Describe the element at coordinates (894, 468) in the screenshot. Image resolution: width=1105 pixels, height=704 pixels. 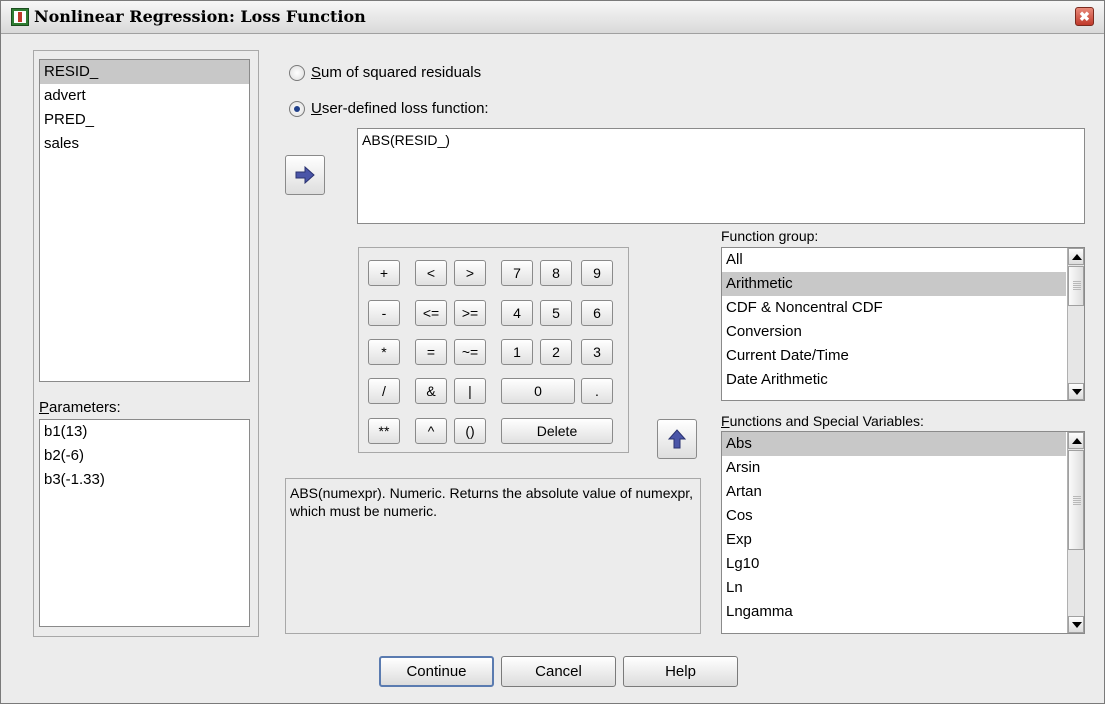
I see `function-item: Arsin` at that location.